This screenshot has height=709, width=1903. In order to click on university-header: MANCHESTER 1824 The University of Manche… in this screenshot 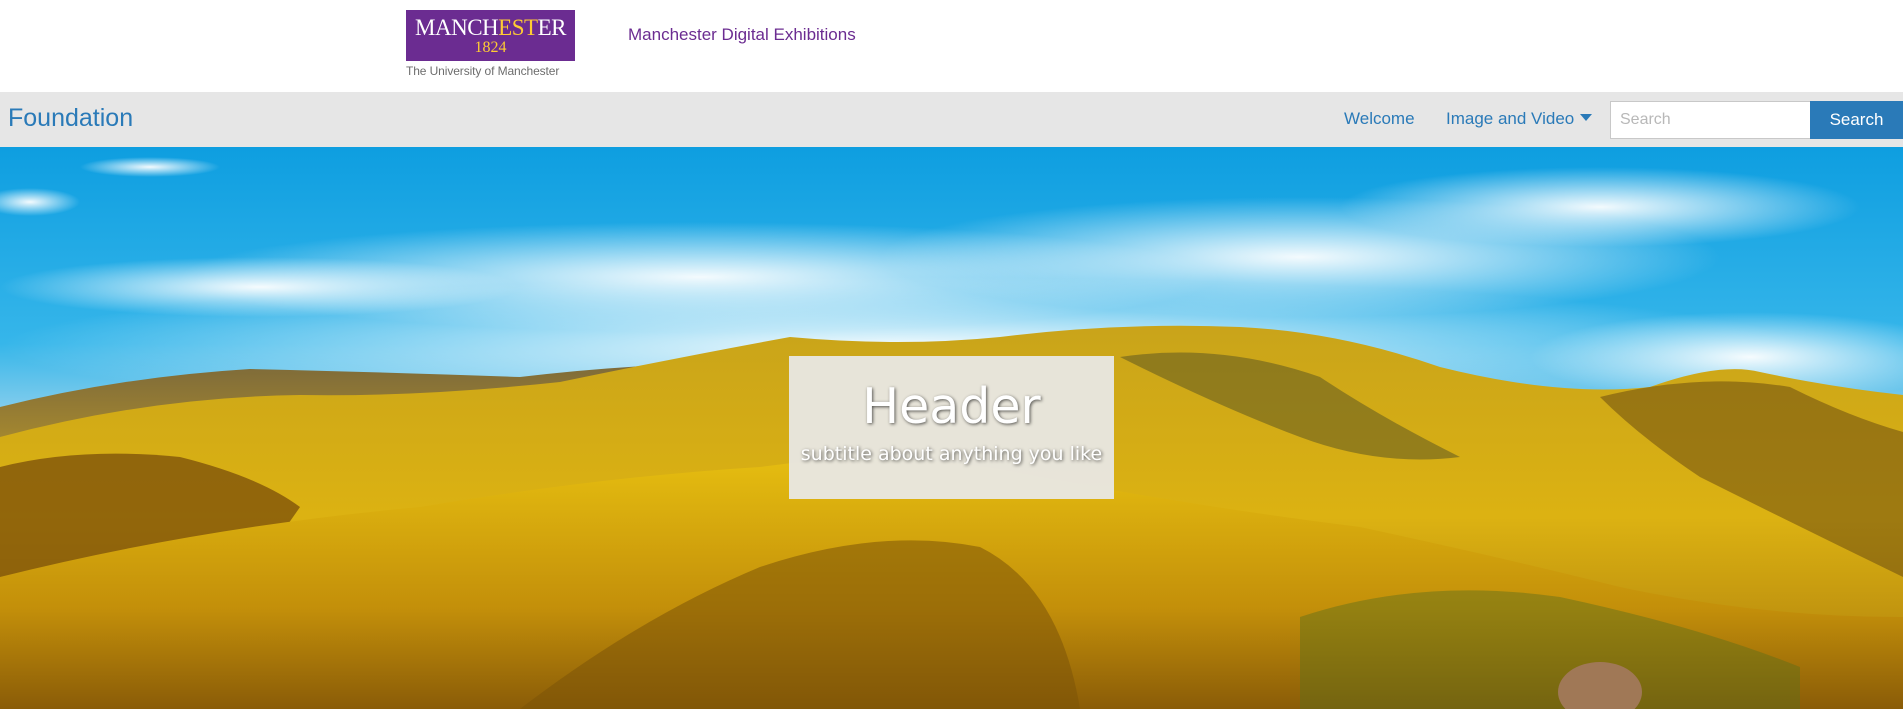, I will do `click(951, 46)`.